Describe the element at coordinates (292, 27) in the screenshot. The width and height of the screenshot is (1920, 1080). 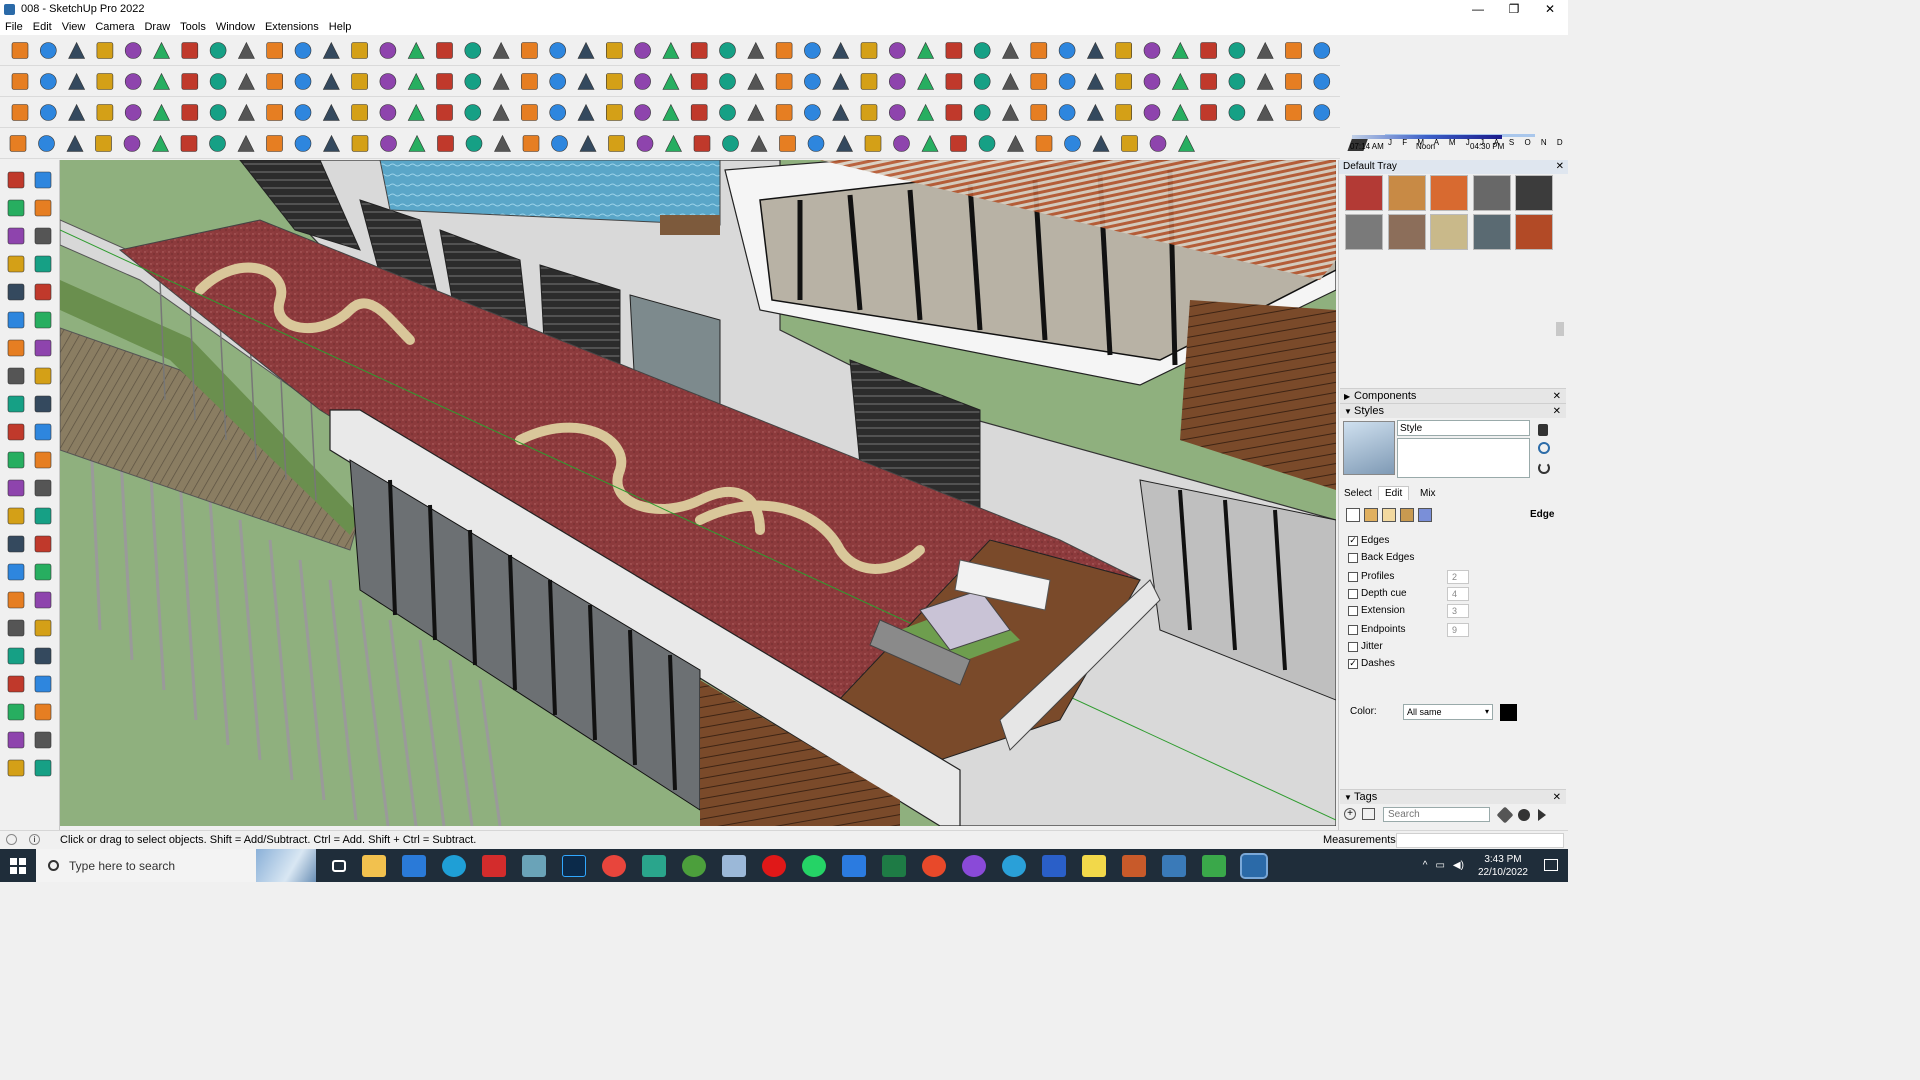
I see `menu-extensions: Extensions` at that location.